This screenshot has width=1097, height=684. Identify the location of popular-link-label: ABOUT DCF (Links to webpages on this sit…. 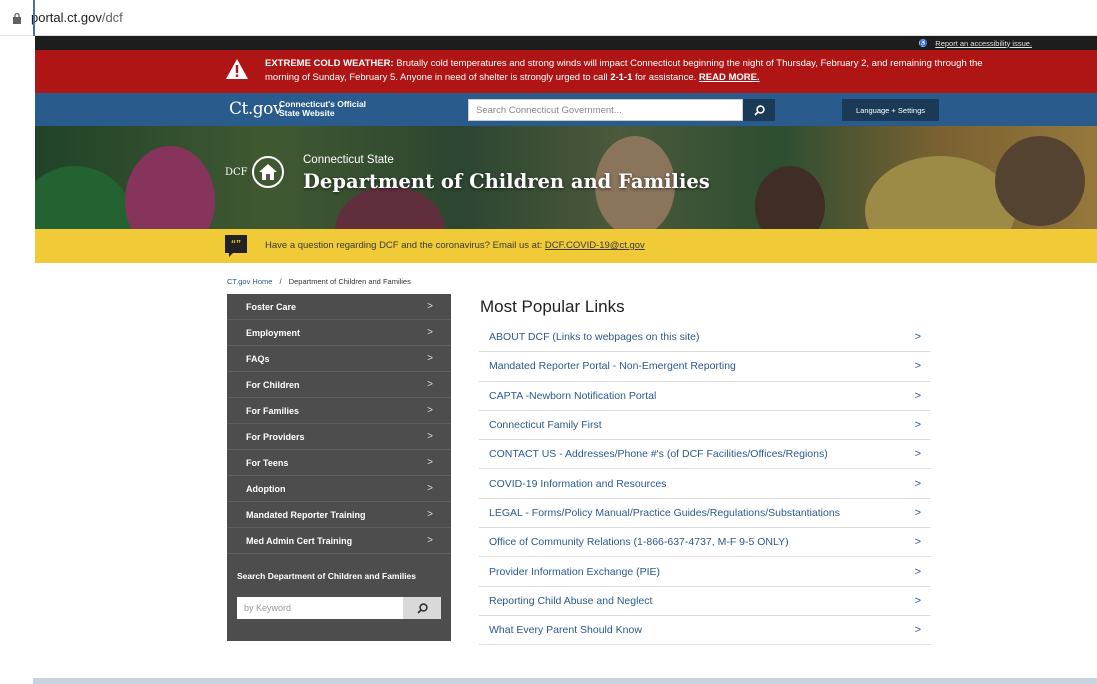
(594, 337).